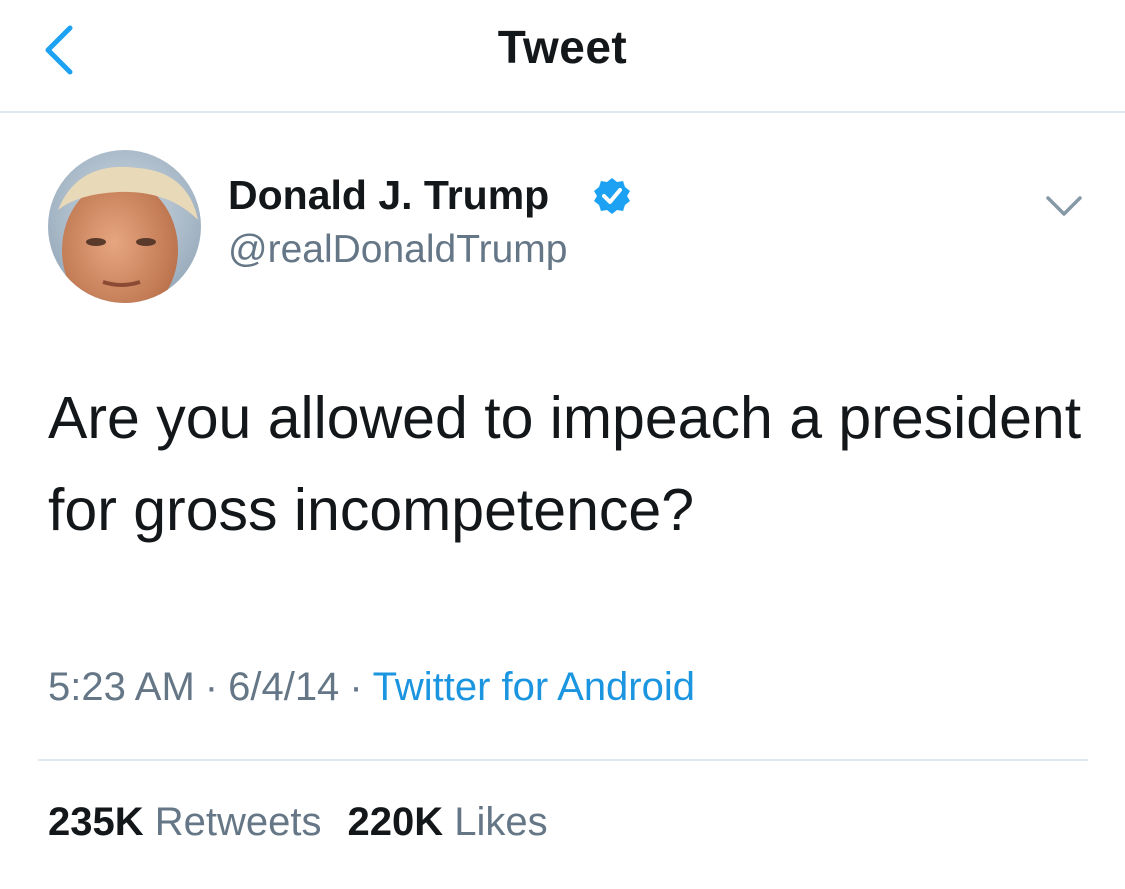 The height and width of the screenshot is (889, 1125). I want to click on tweet-source-link: Twitter for Android, so click(534, 687).